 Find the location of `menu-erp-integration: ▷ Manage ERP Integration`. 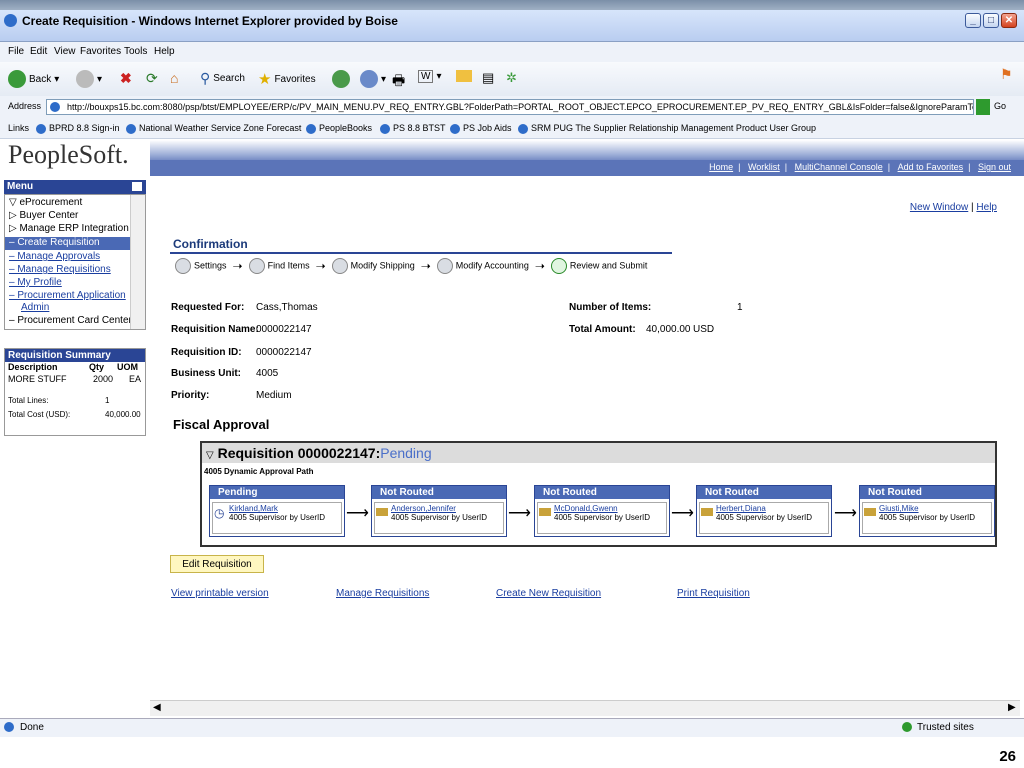

menu-erp-integration: ▷ Manage ERP Integration is located at coordinates (69, 228).